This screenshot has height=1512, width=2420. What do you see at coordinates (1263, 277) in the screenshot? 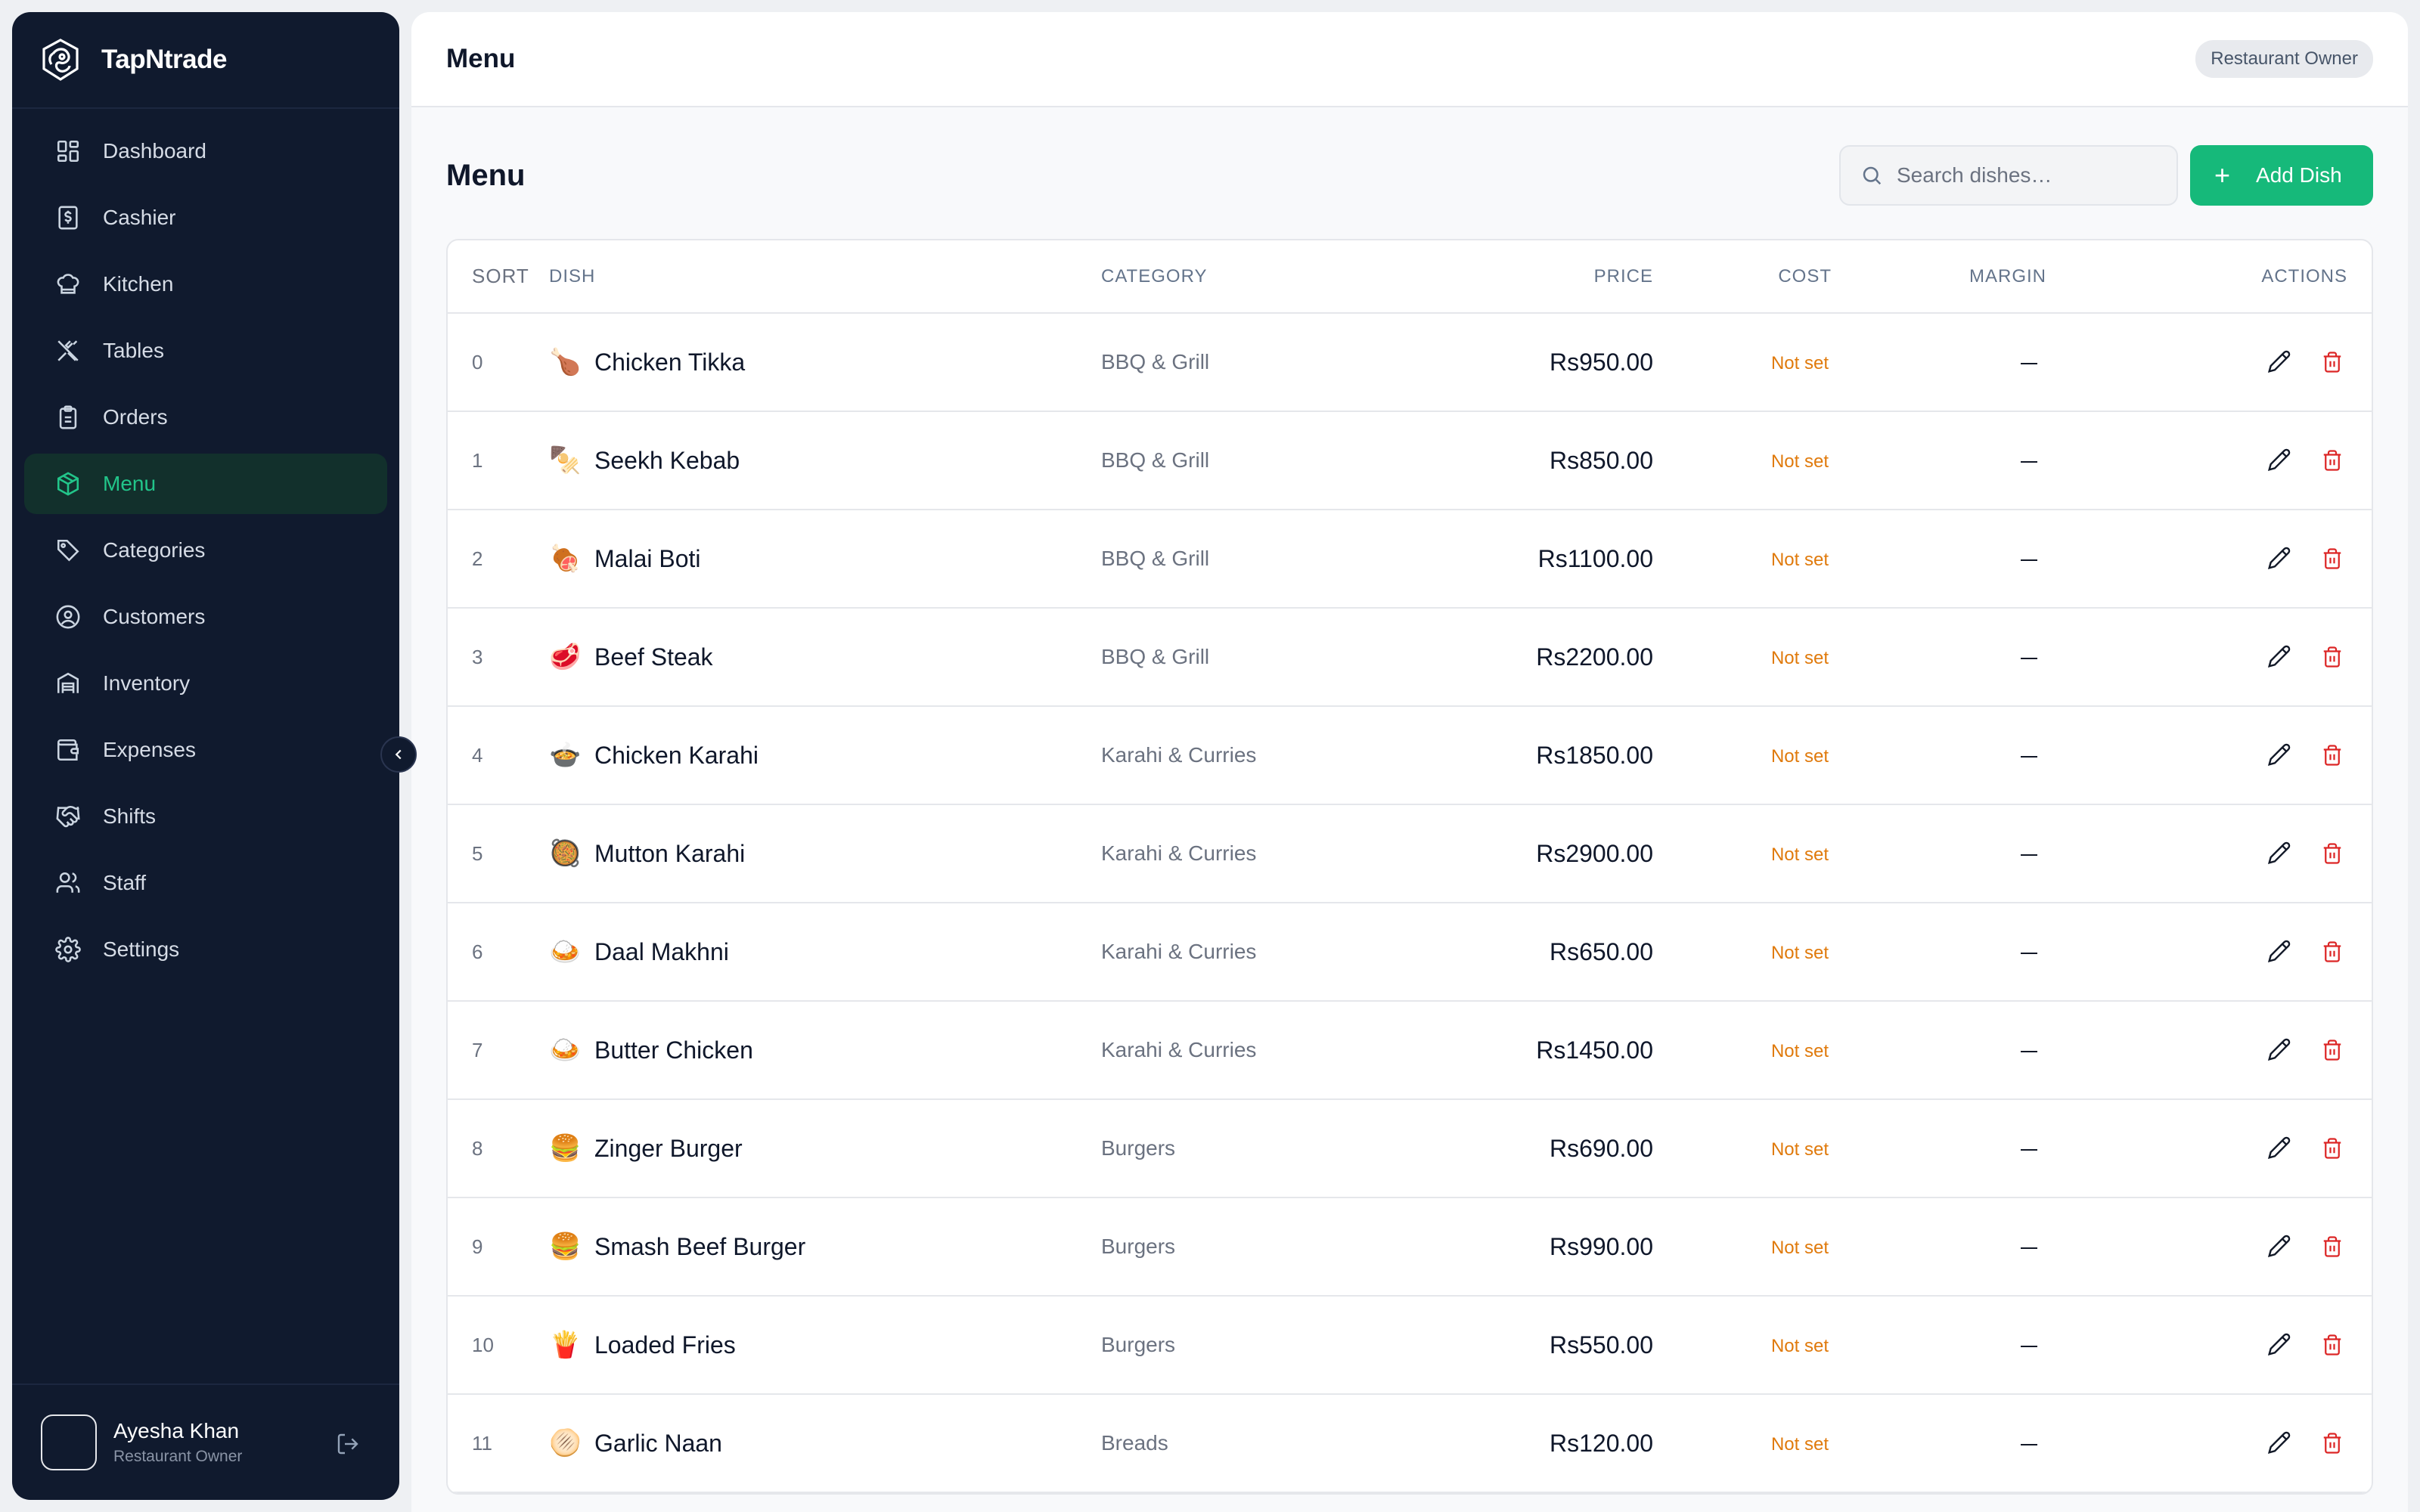
I see `column-header-category: CATEGORY` at bounding box center [1263, 277].